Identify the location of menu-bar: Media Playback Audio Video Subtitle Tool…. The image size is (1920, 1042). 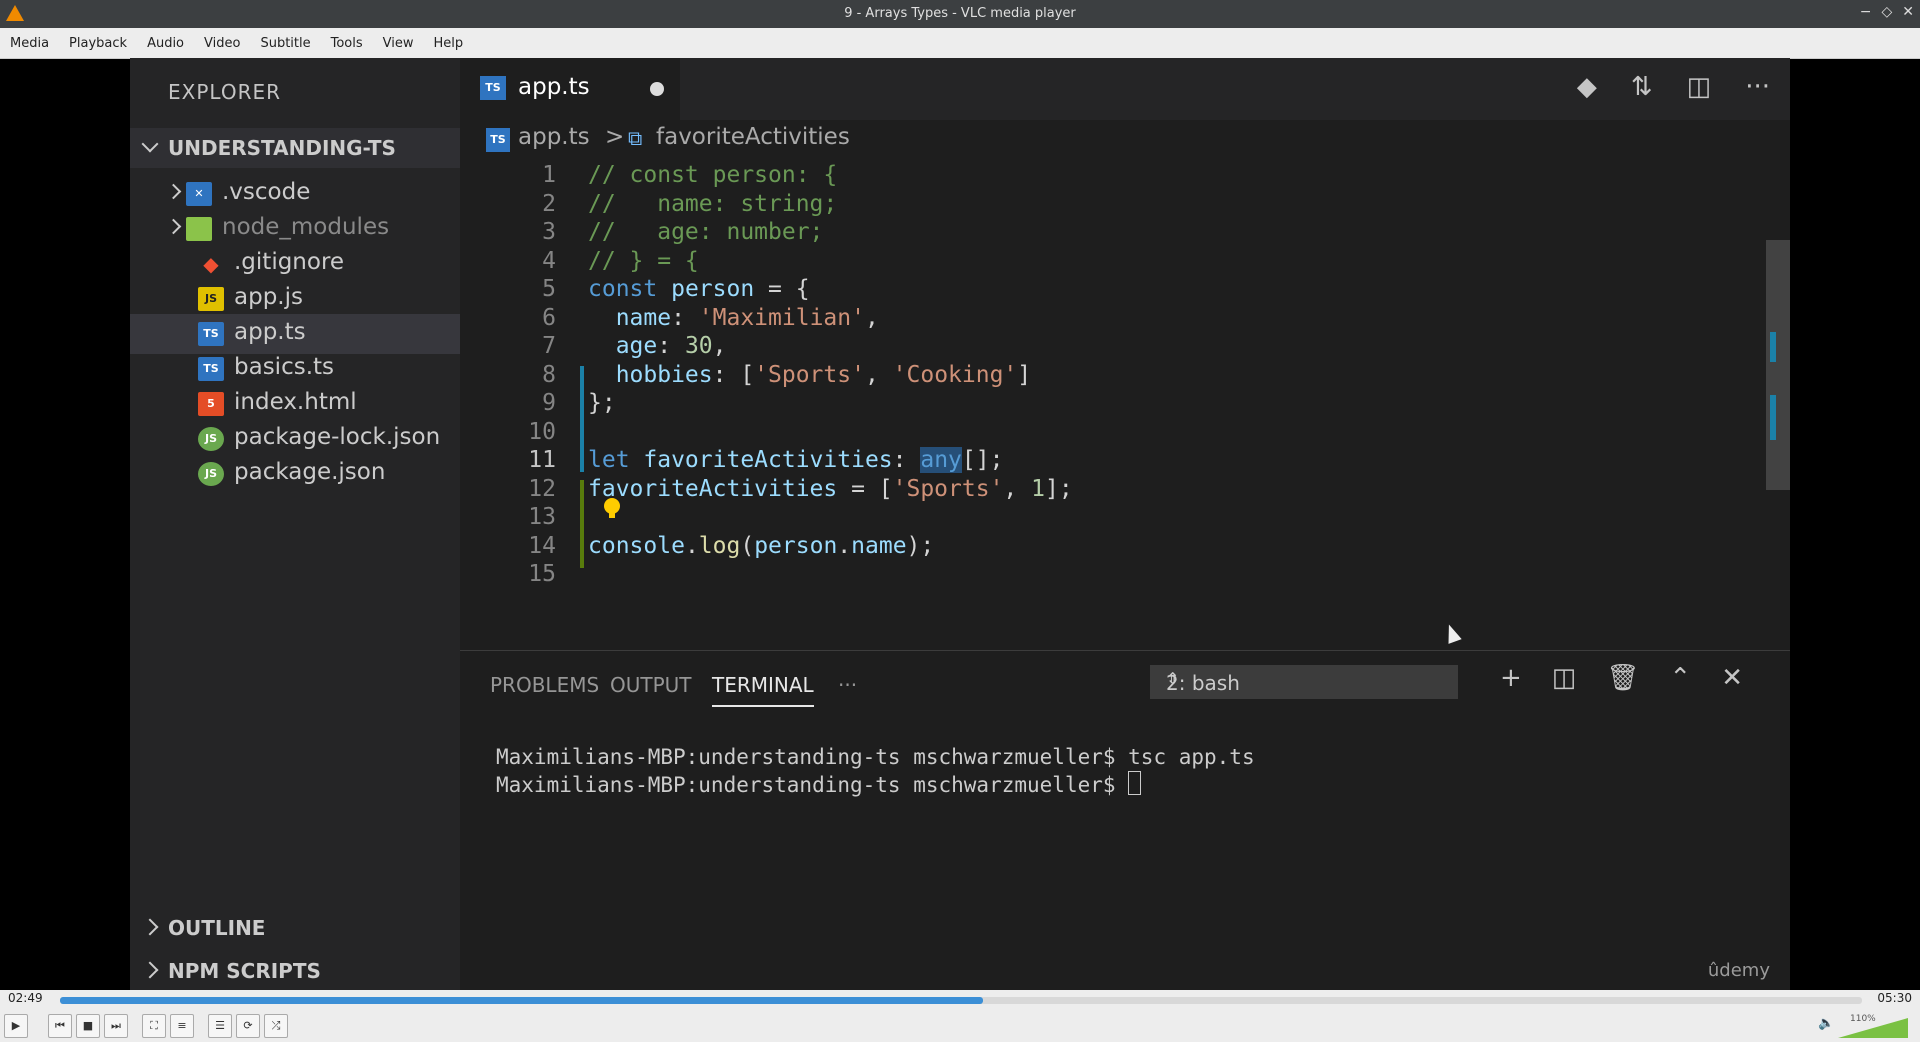
(960, 43).